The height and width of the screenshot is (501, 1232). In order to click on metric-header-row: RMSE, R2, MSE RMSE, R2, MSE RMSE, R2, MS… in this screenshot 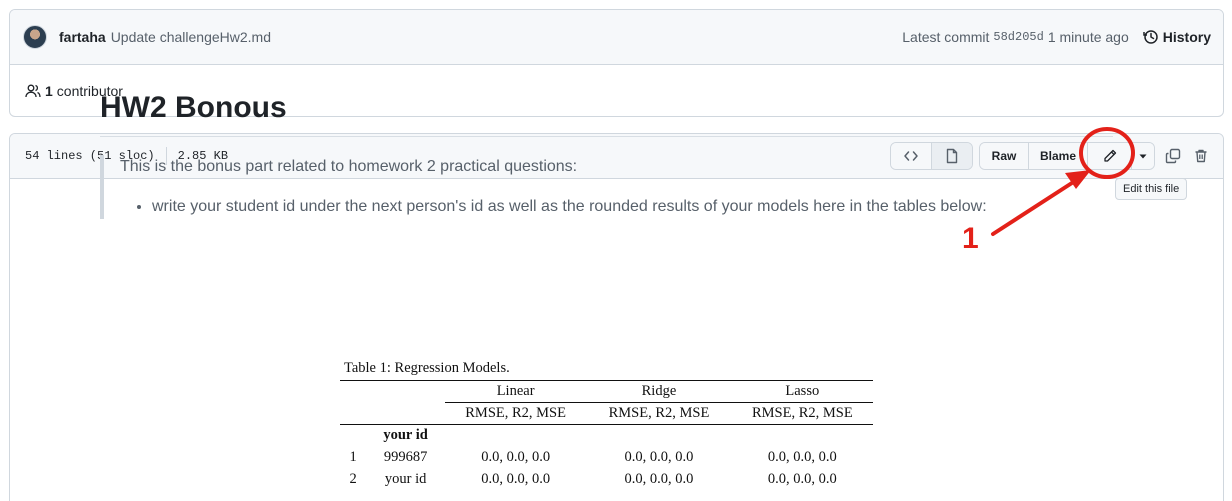, I will do `click(606, 413)`.